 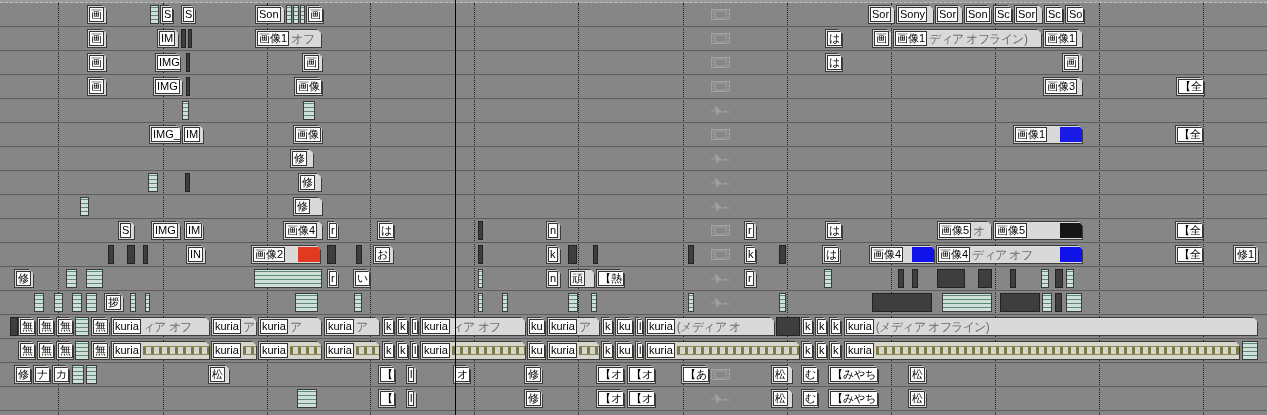 What do you see at coordinates (581, 278) in the screenshot?
I see `timeline-clip: 頑` at bounding box center [581, 278].